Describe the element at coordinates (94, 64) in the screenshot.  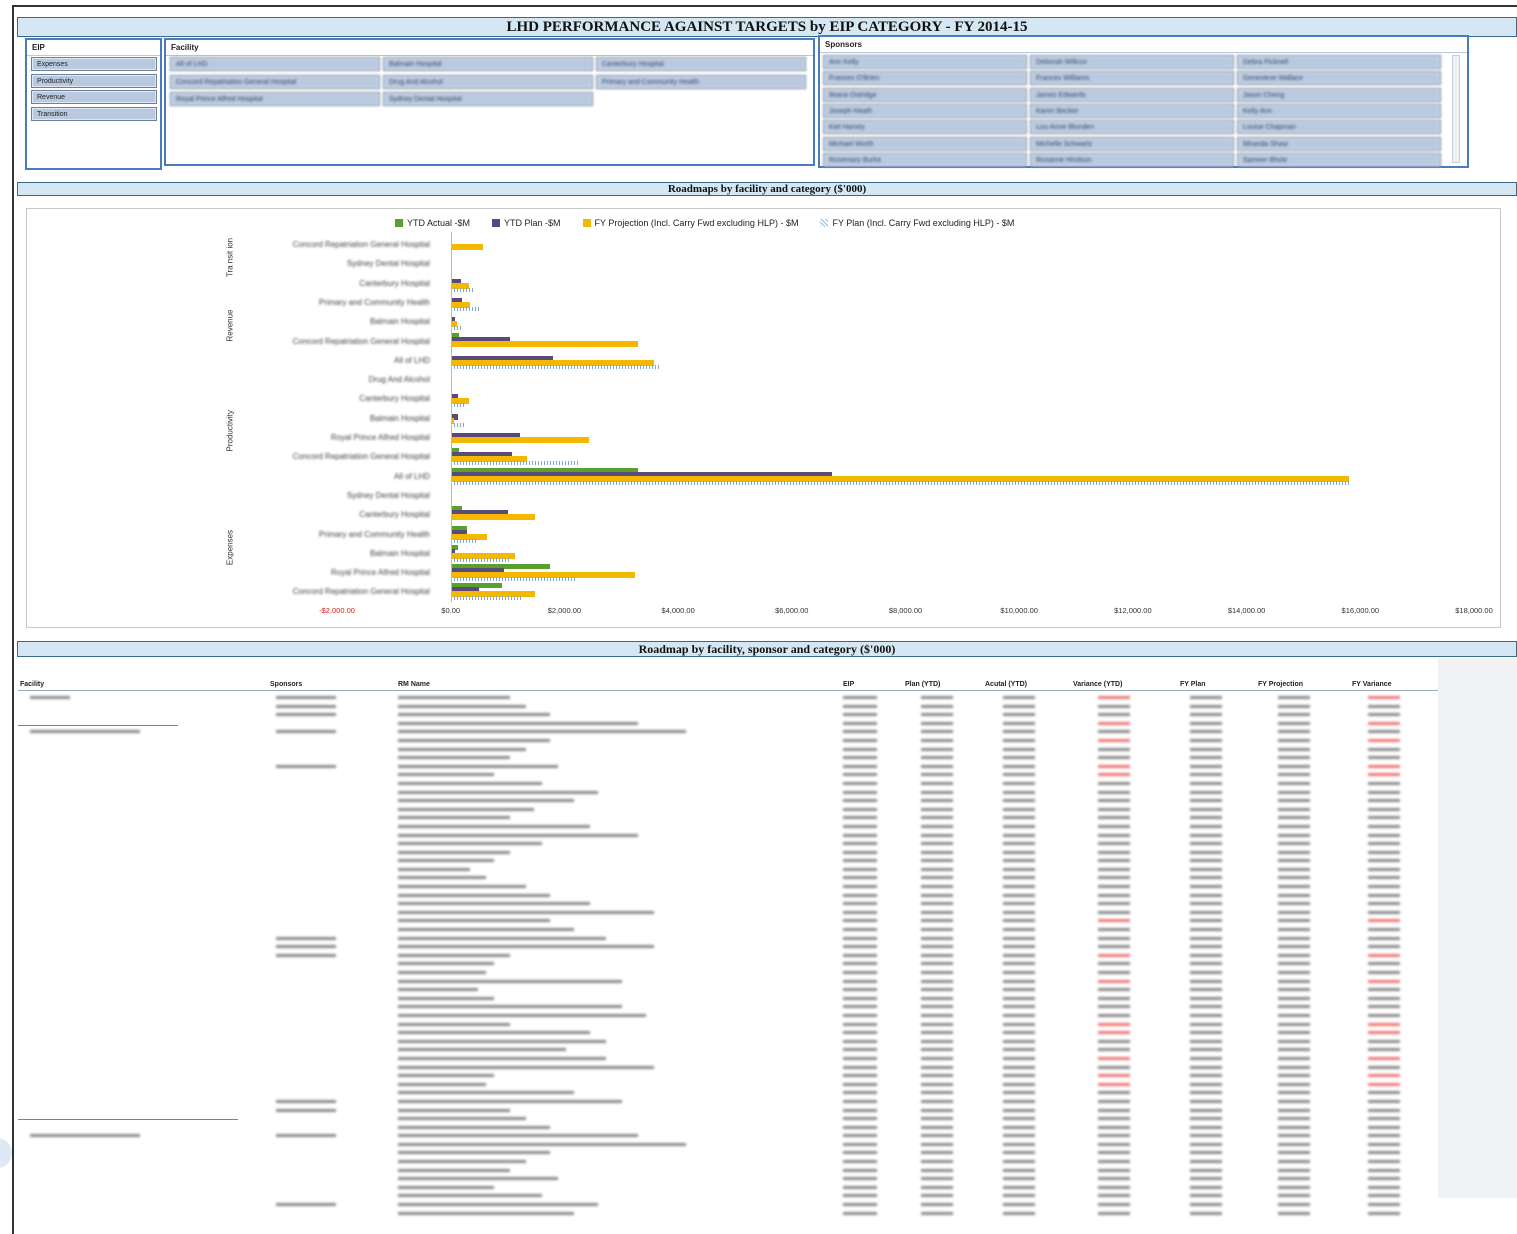
I see `eip-tile-expenses: Expenses` at that location.